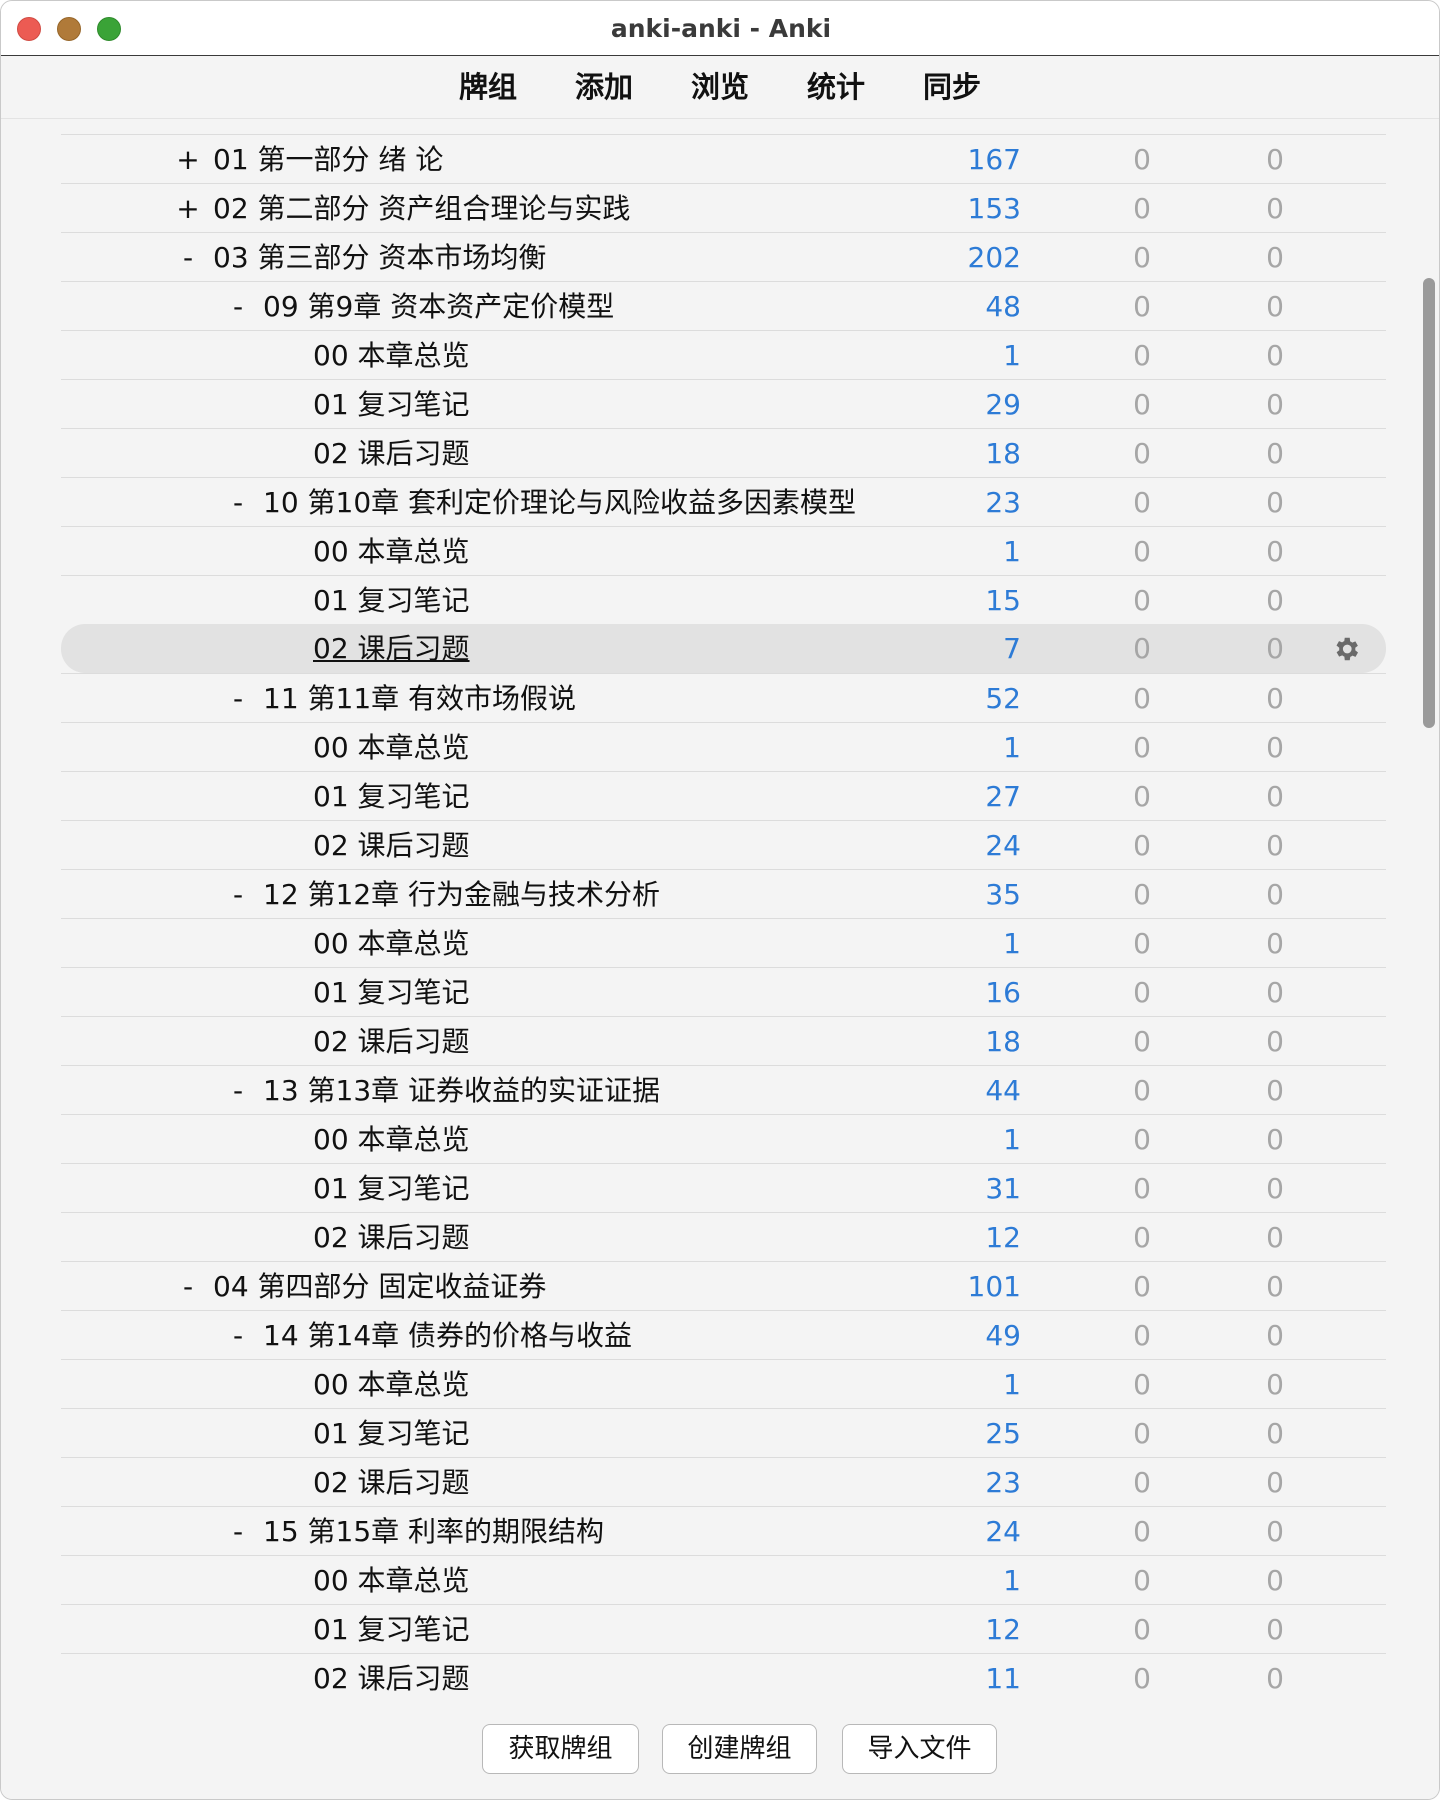 The height and width of the screenshot is (1800, 1440). Describe the element at coordinates (723, 1432) in the screenshot. I see `deck-row: 01 复习笔记 25 0 0` at that location.